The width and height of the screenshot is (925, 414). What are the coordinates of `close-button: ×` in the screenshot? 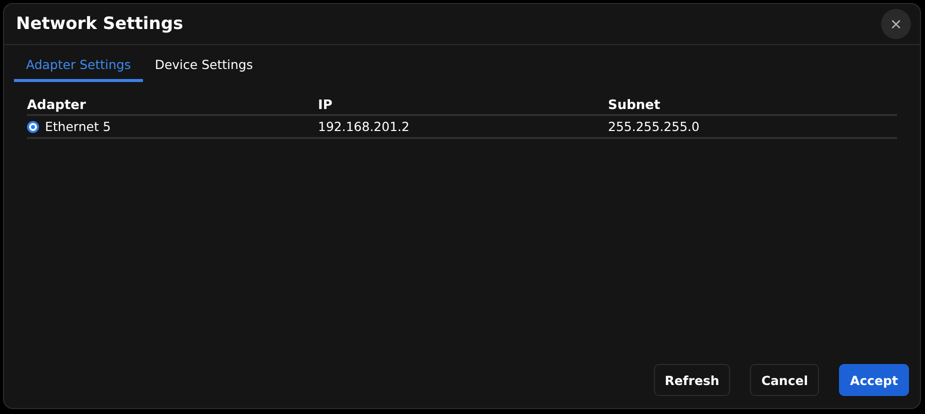 It's located at (896, 24).